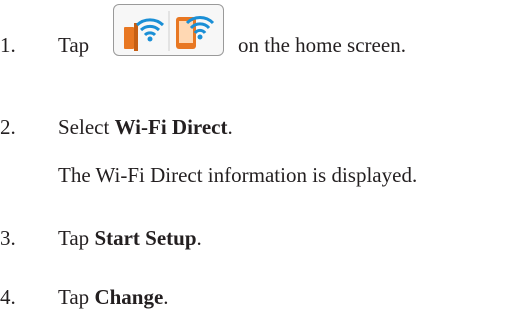 Image resolution: width=531 pixels, height=320 pixels. I want to click on step-4: 4. Tap Change., so click(265, 299).